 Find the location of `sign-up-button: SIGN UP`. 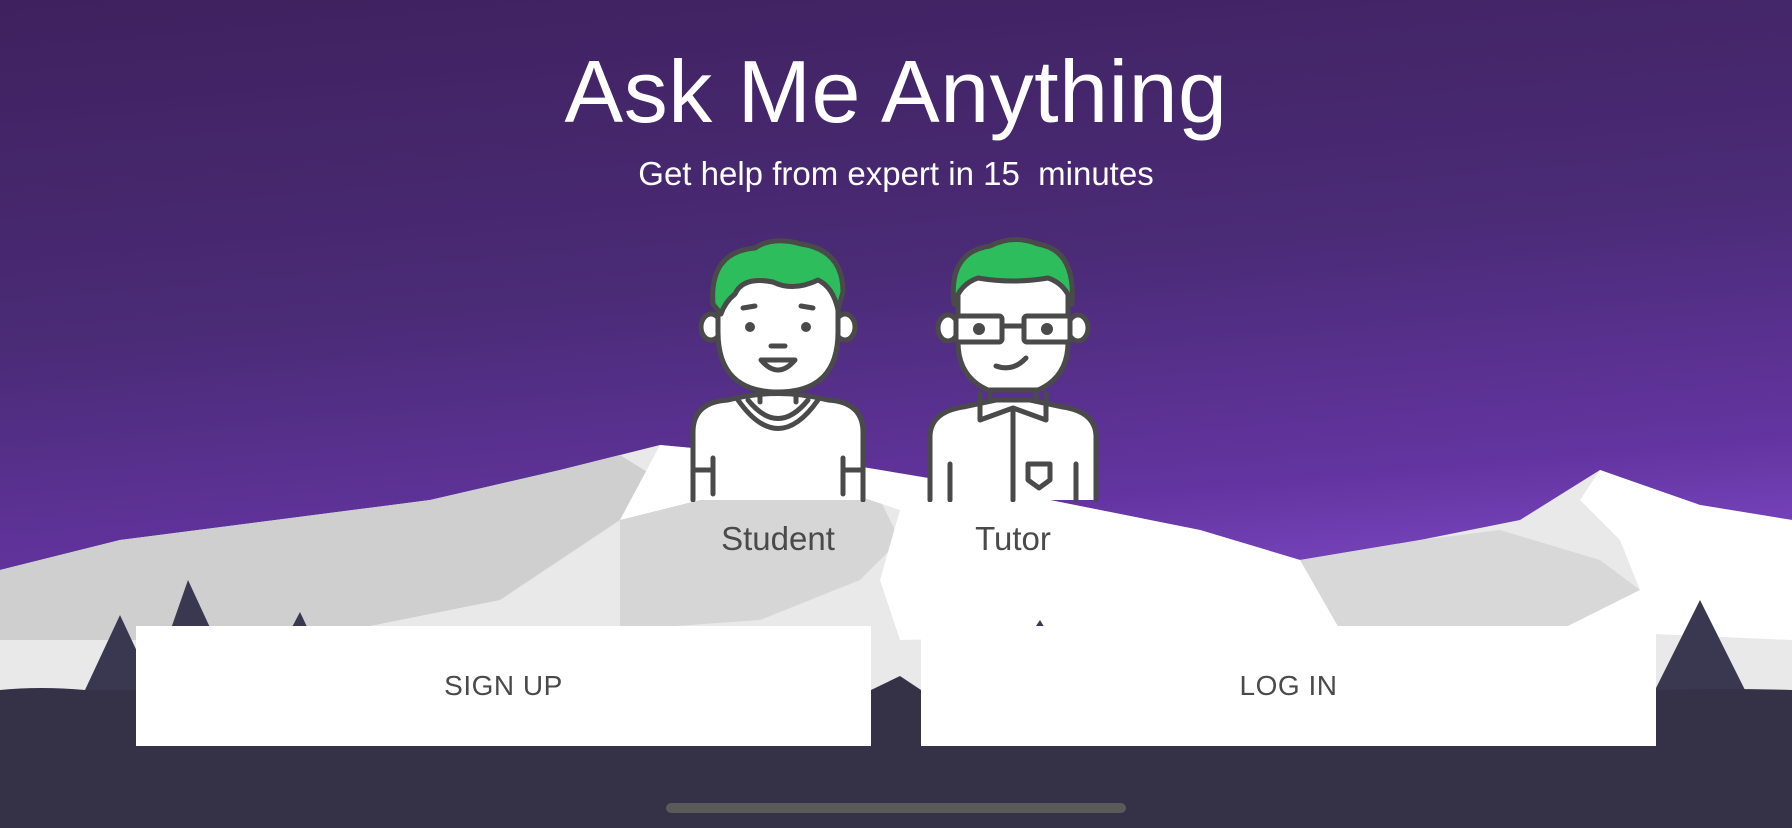

sign-up-button: SIGN UP is located at coordinates (503, 686).